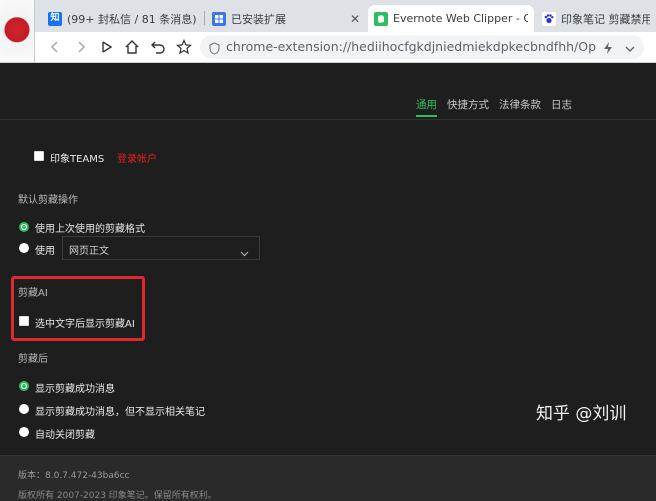 This screenshot has width=656, height=501. Describe the element at coordinates (204, 18) in the screenshot. I see `tab-separator` at that location.